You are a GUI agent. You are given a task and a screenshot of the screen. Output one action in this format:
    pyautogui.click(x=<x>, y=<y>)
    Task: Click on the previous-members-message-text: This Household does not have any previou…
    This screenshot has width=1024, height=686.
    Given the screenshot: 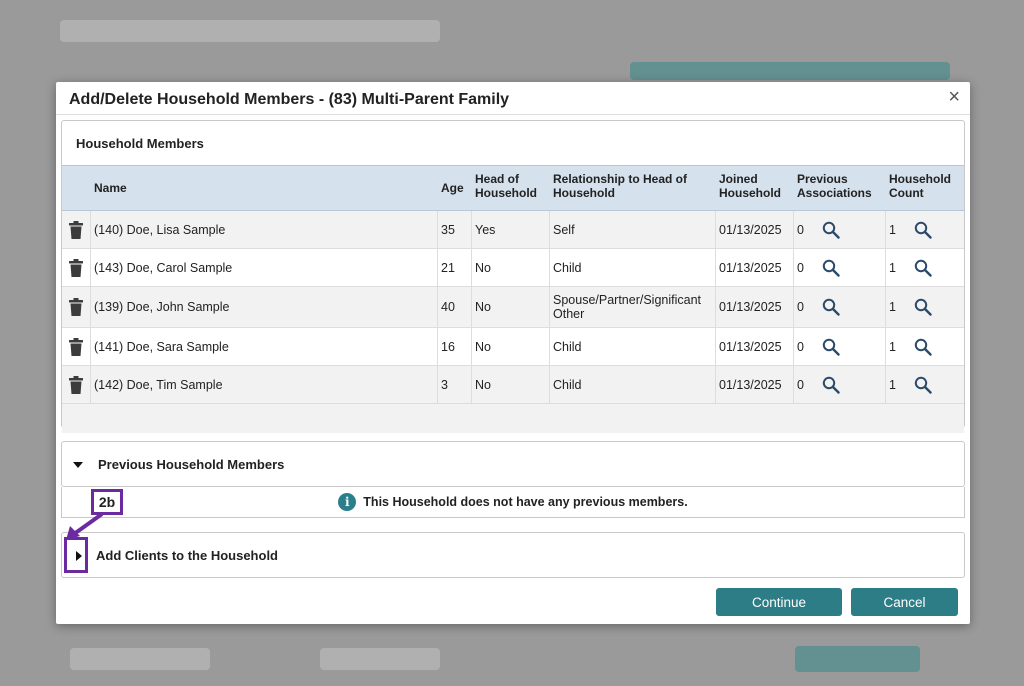 What is the action you would take?
    pyautogui.click(x=525, y=502)
    